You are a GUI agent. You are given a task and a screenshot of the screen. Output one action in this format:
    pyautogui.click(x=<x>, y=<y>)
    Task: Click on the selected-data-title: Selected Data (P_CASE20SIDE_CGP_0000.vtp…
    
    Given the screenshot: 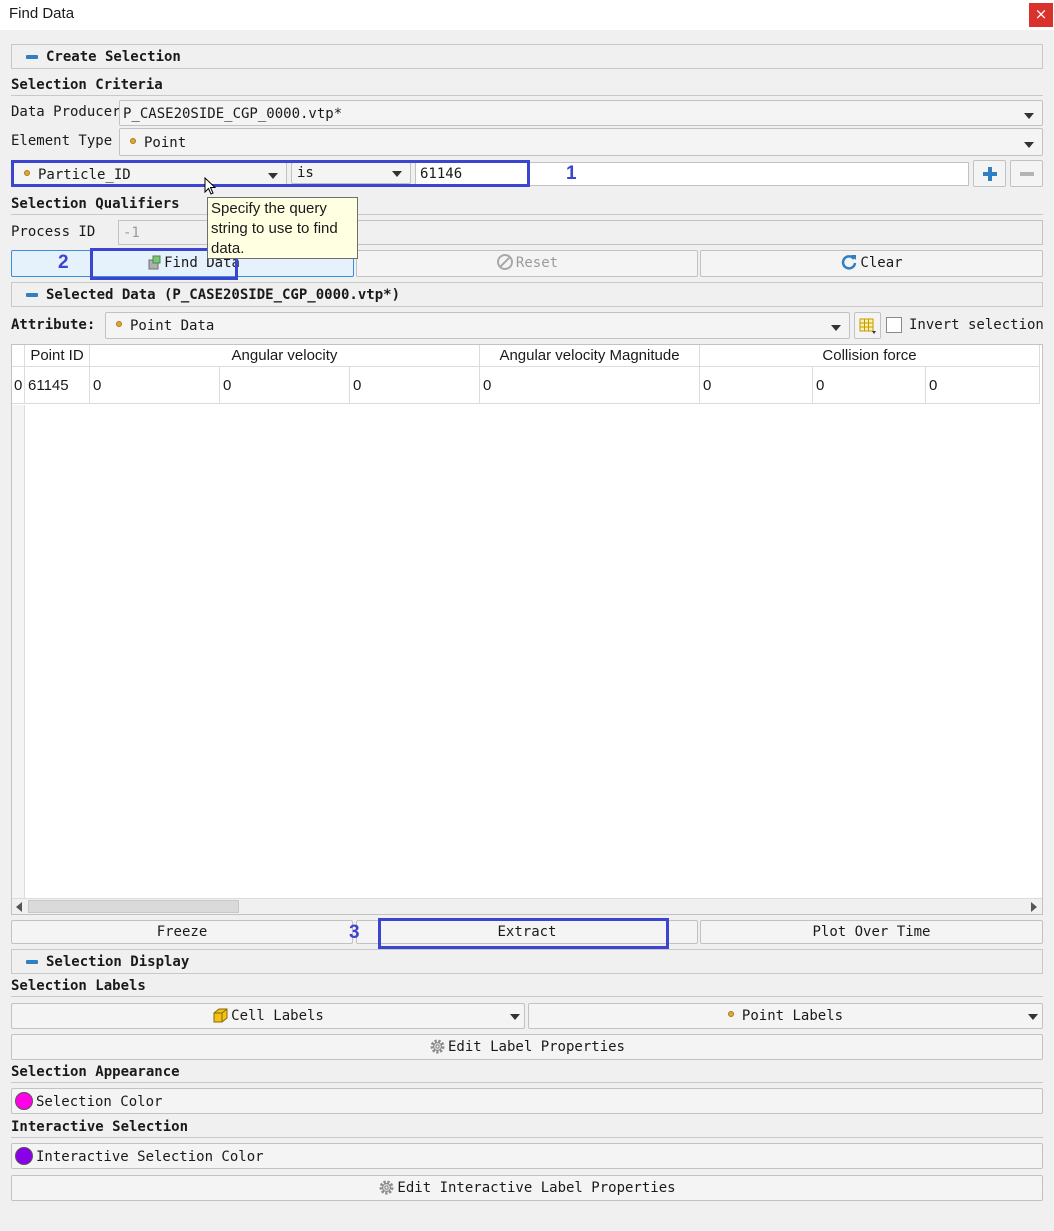 What is the action you would take?
    pyautogui.click(x=223, y=295)
    